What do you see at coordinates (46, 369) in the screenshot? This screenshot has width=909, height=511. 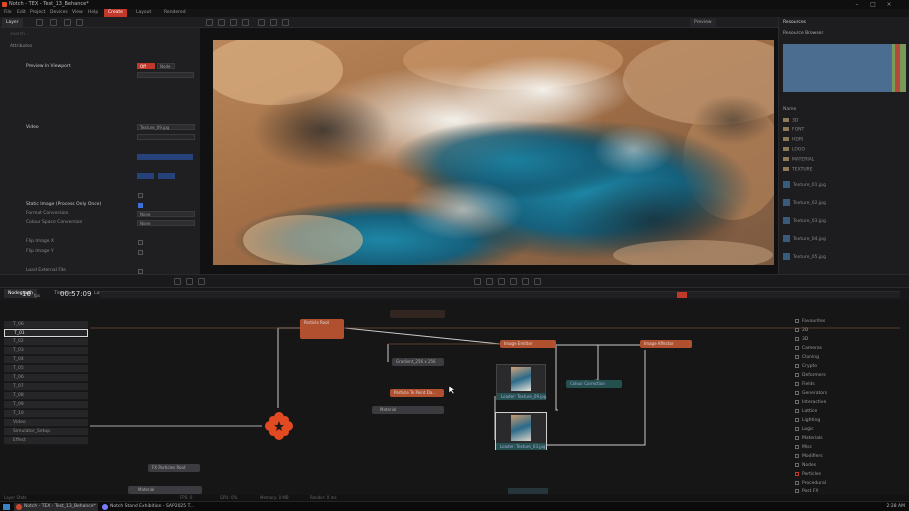 I see `layer-row: T_05` at bounding box center [46, 369].